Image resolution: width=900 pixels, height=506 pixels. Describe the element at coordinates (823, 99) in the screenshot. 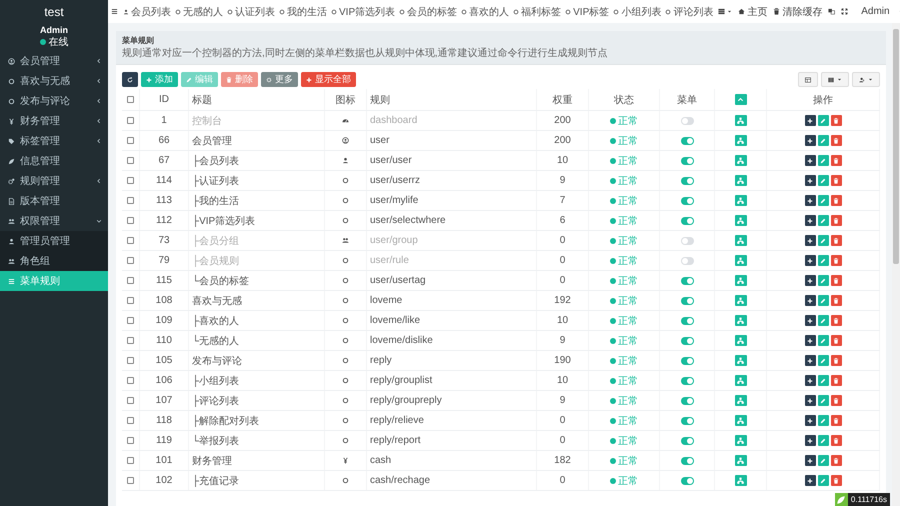

I see `column-header: 操作` at that location.